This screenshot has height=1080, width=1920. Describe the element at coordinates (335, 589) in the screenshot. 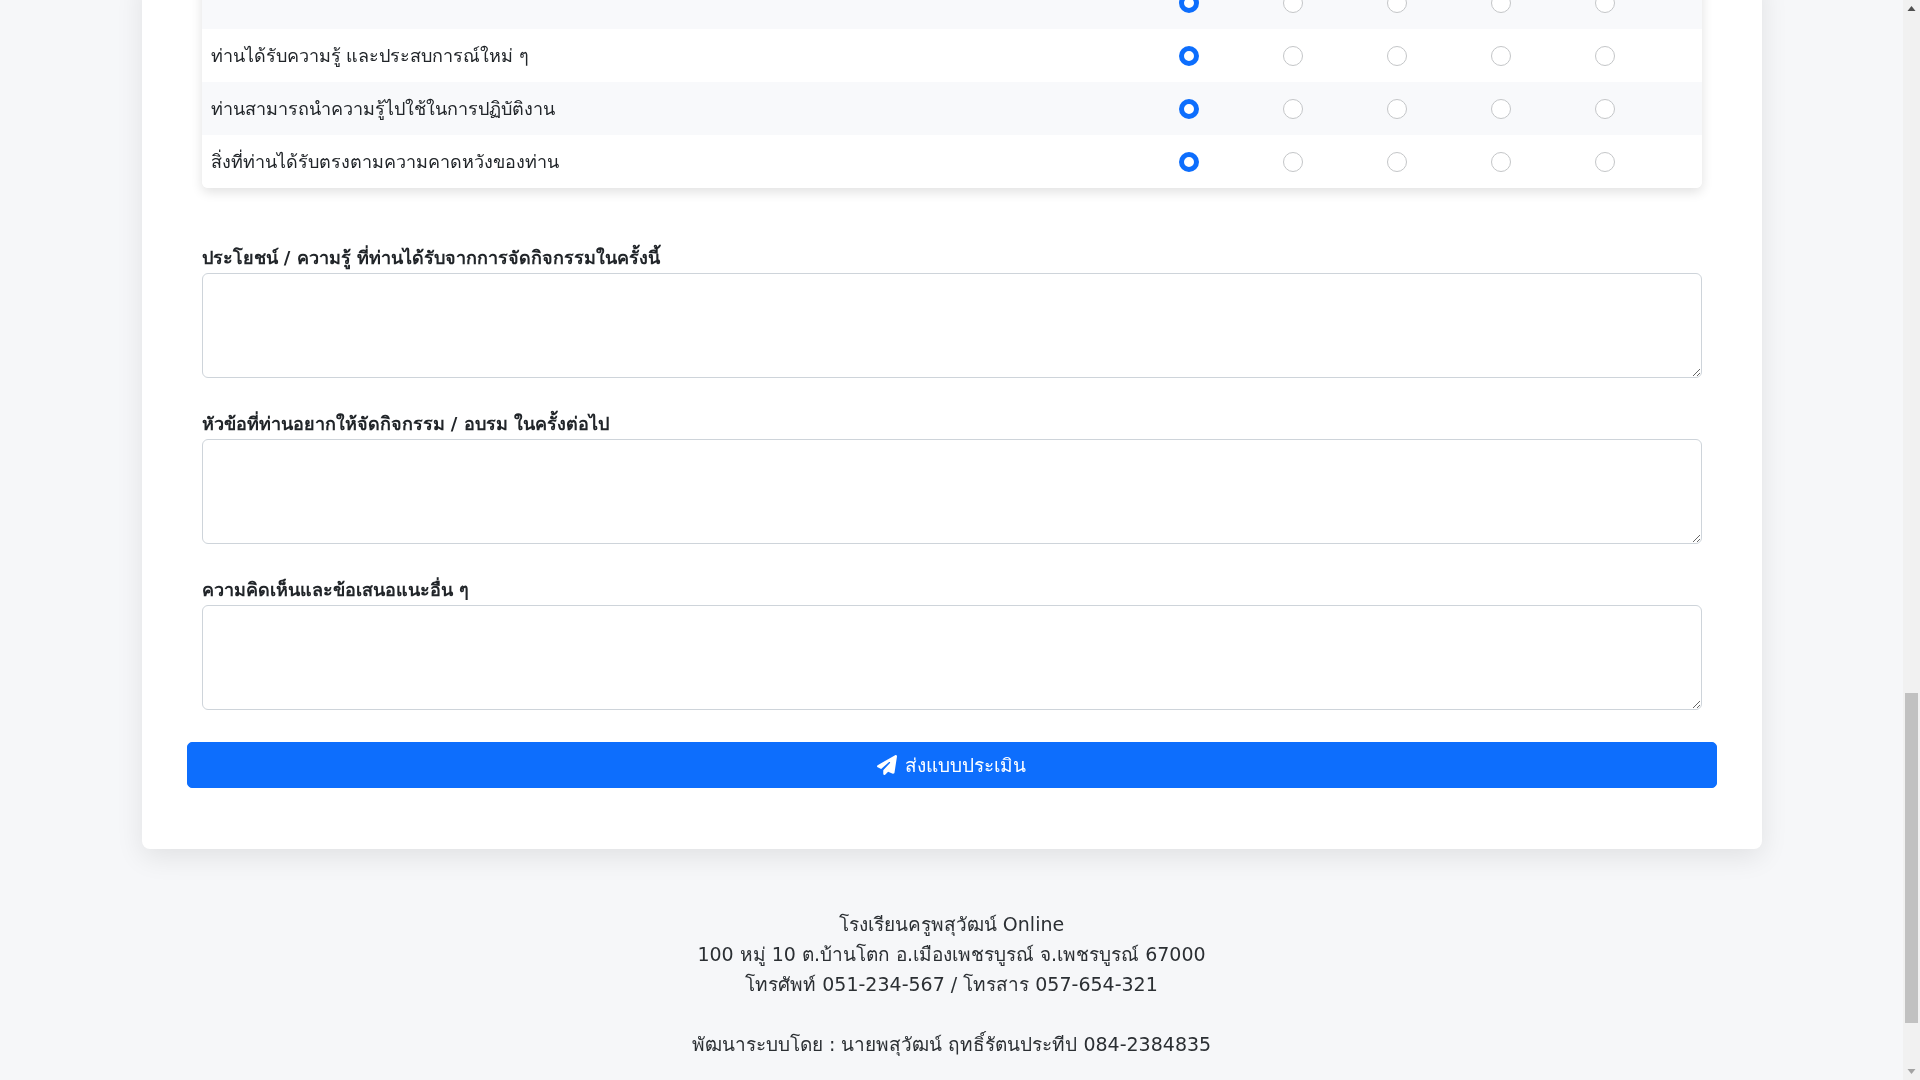

I see `question-label: ความคิดเห็นและข้อเสนอแนะอื่น ๆ` at that location.